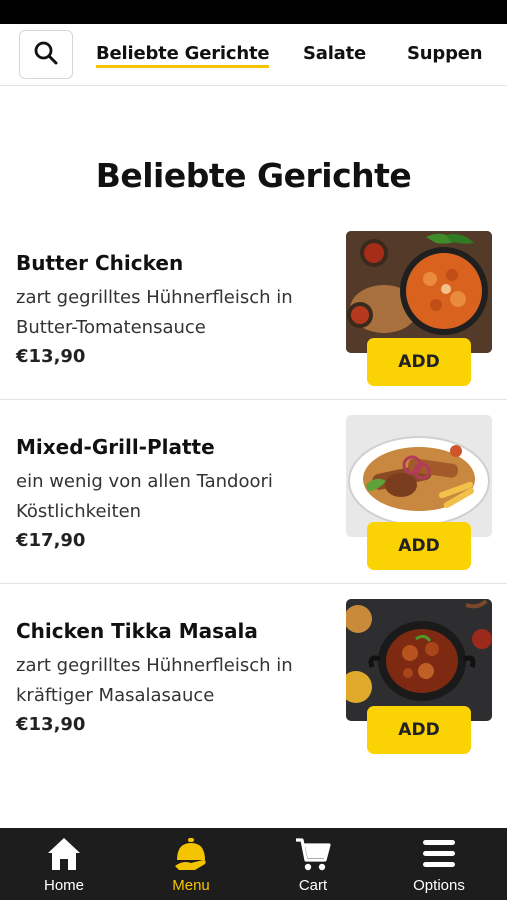 Image resolution: width=507 pixels, height=900 pixels. What do you see at coordinates (63, 885) in the screenshot?
I see `nav-label: Home` at bounding box center [63, 885].